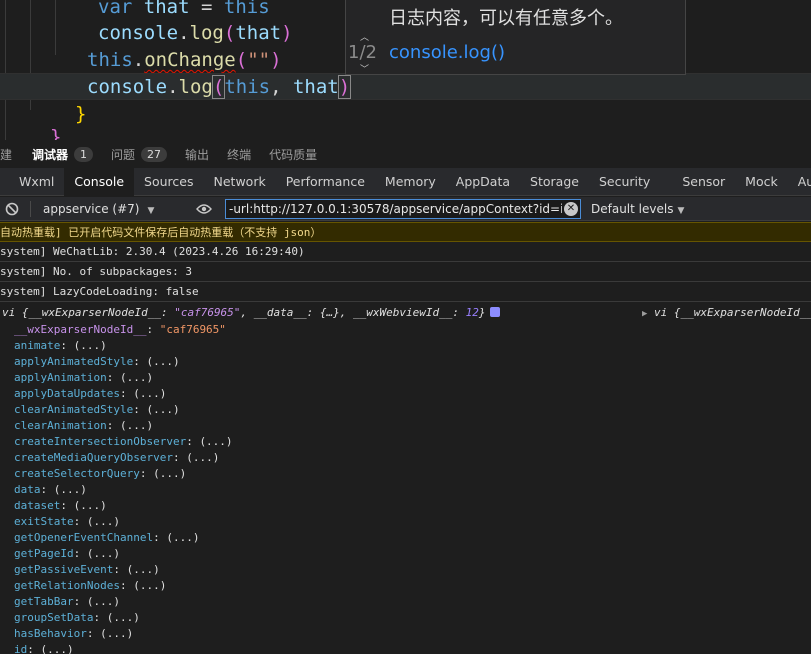 The height and width of the screenshot is (654, 811). What do you see at coordinates (637, 209) in the screenshot?
I see `log-levels-dropdown: Default levels ▼` at bounding box center [637, 209].